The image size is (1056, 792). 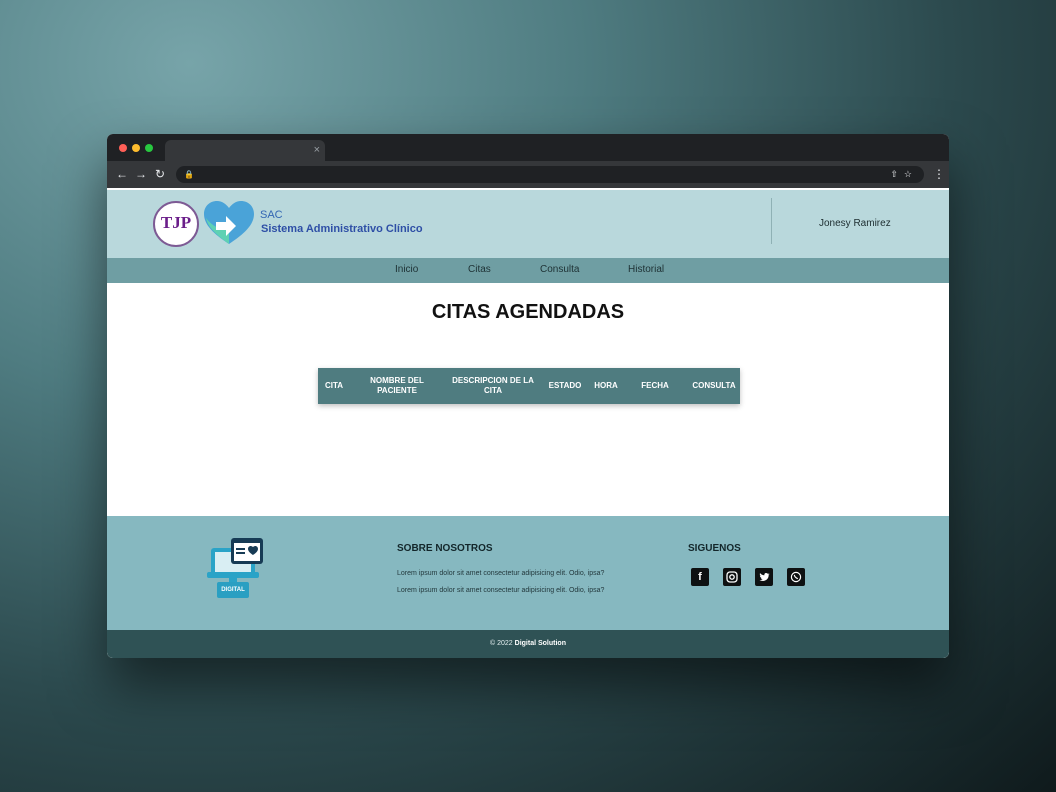 I want to click on column-header-cita: CITA, so click(x=334, y=385).